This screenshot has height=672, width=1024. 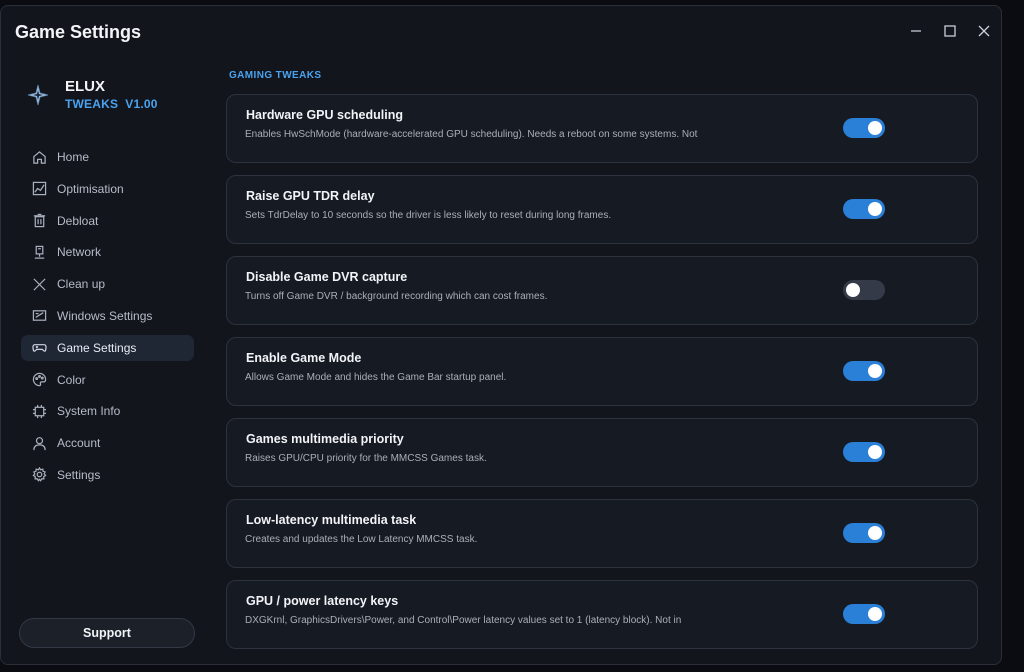 I want to click on minimize-button, so click(x=916, y=31).